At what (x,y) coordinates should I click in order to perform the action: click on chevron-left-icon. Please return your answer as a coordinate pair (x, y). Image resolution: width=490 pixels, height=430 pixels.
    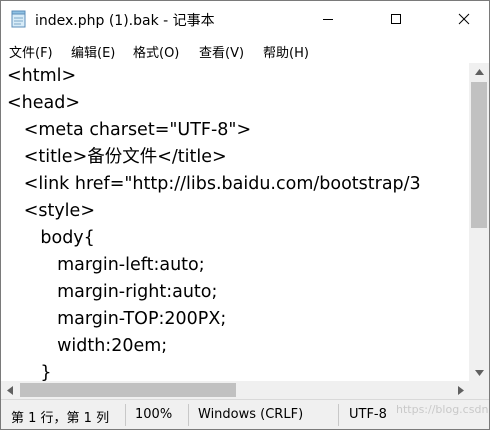
    Looking at the image, I should click on (9, 390).